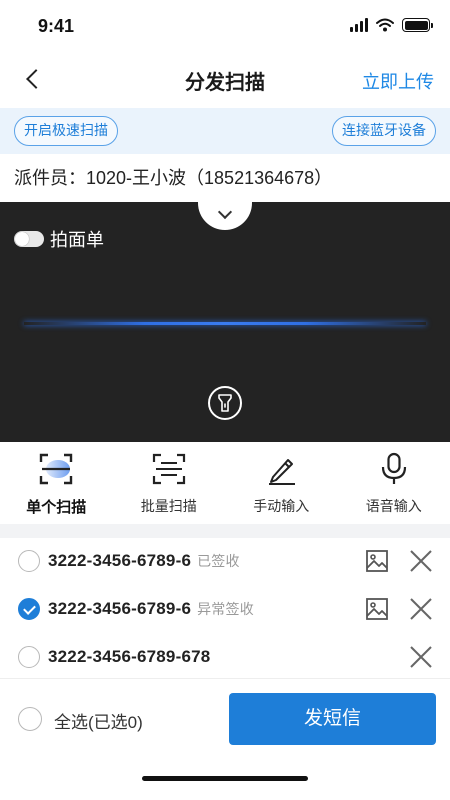 Image resolution: width=450 pixels, height=800 pixels. I want to click on courier-info: 派件员：1020-王小波（18521364678）, so click(173, 178).